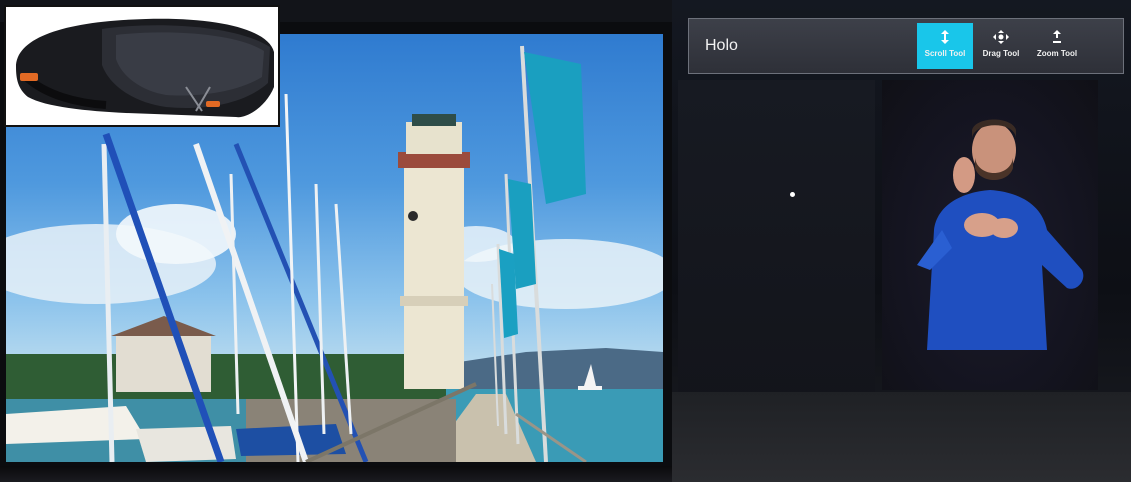 The height and width of the screenshot is (482, 1131). What do you see at coordinates (1001, 38) in the screenshot?
I see `drag-move-icon` at bounding box center [1001, 38].